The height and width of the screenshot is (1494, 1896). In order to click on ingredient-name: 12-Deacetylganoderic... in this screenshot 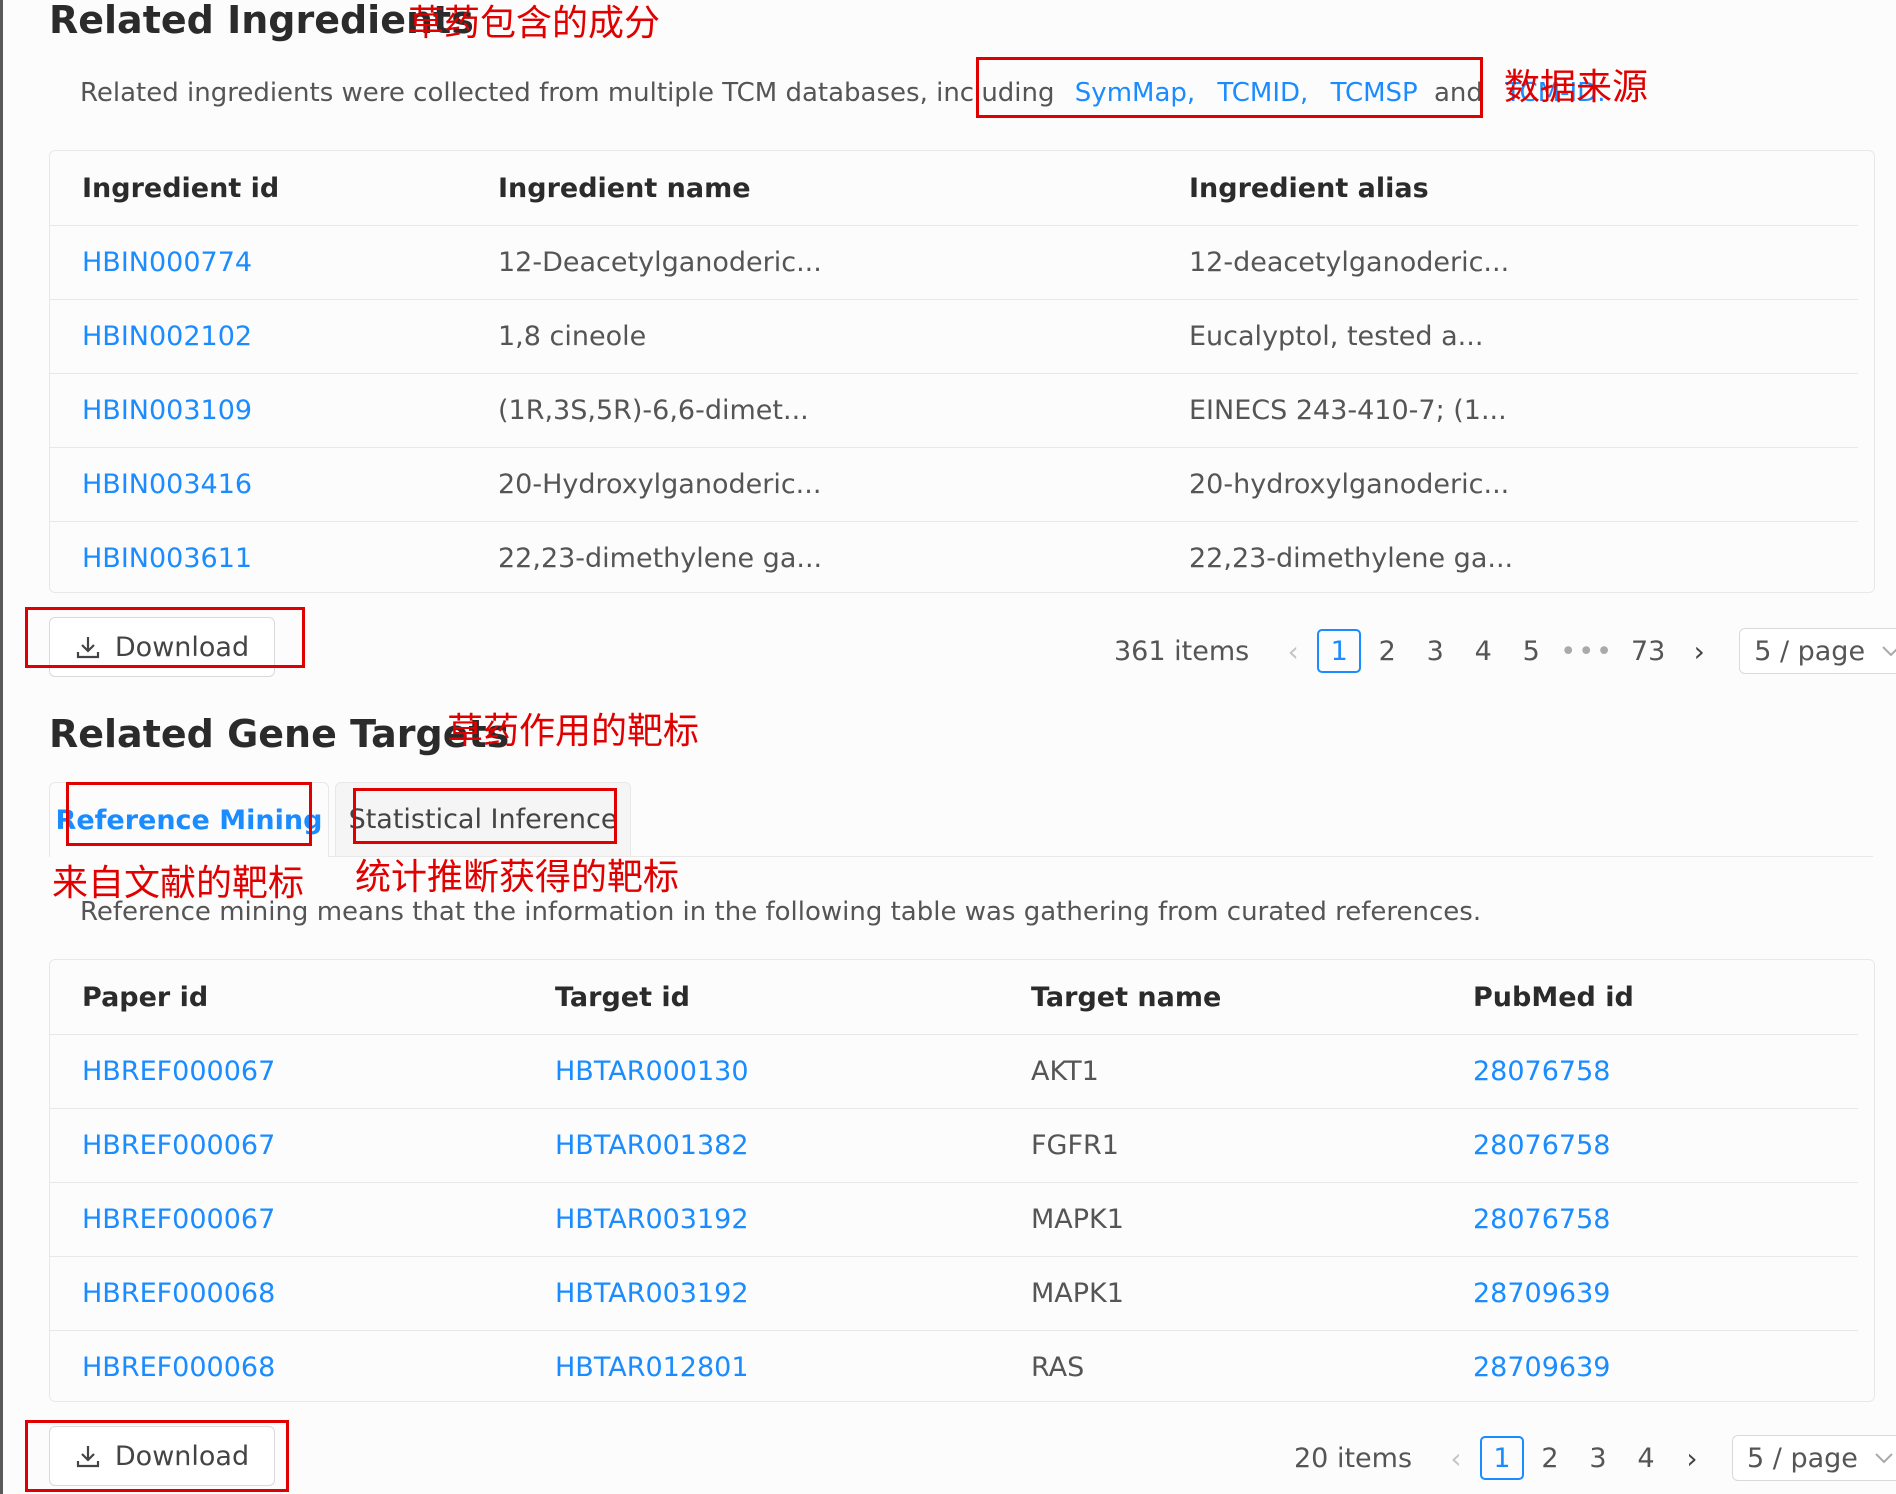, I will do `click(811, 262)`.